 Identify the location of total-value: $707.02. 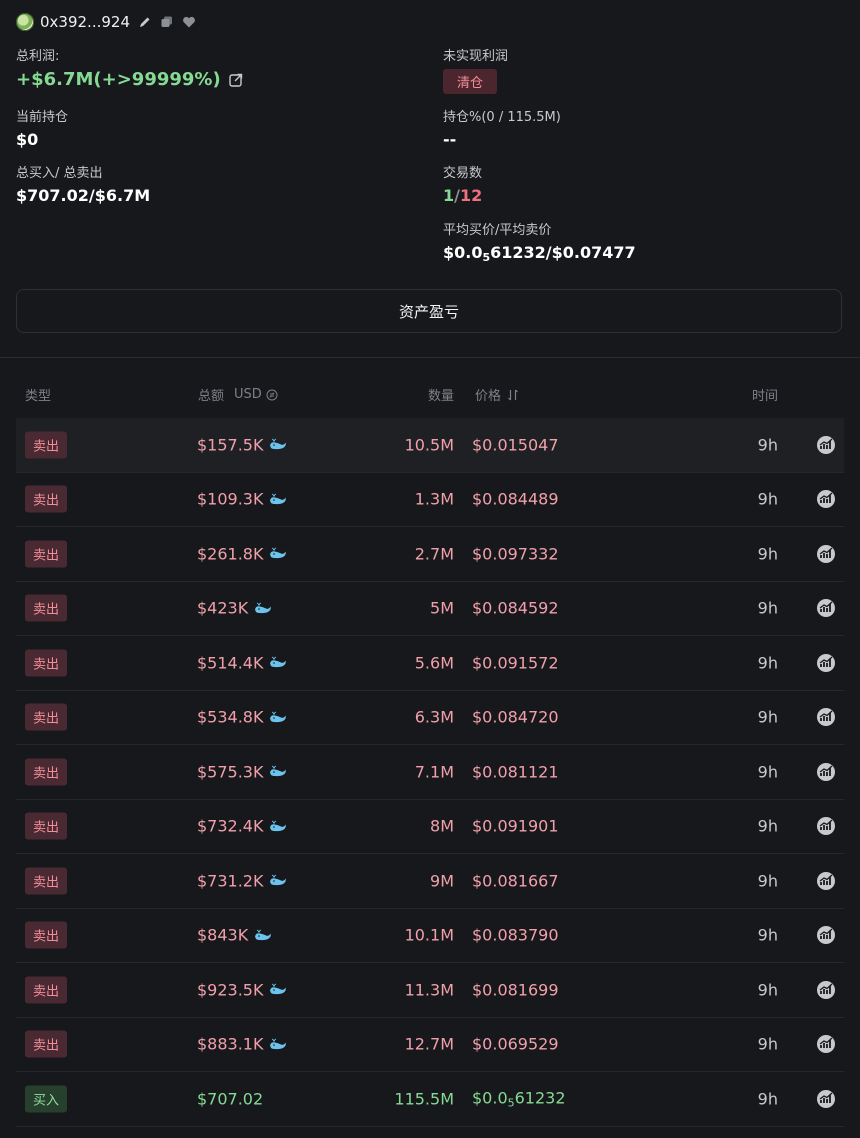
(230, 1099).